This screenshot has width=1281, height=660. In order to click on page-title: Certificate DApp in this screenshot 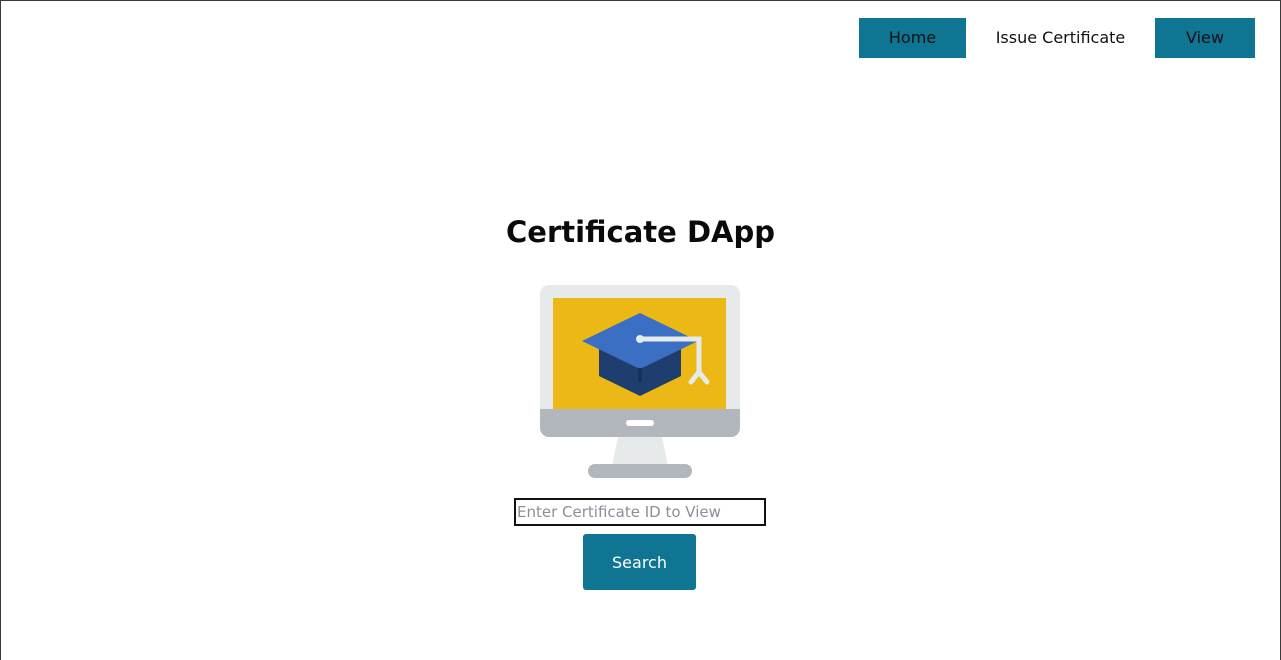, I will do `click(640, 232)`.